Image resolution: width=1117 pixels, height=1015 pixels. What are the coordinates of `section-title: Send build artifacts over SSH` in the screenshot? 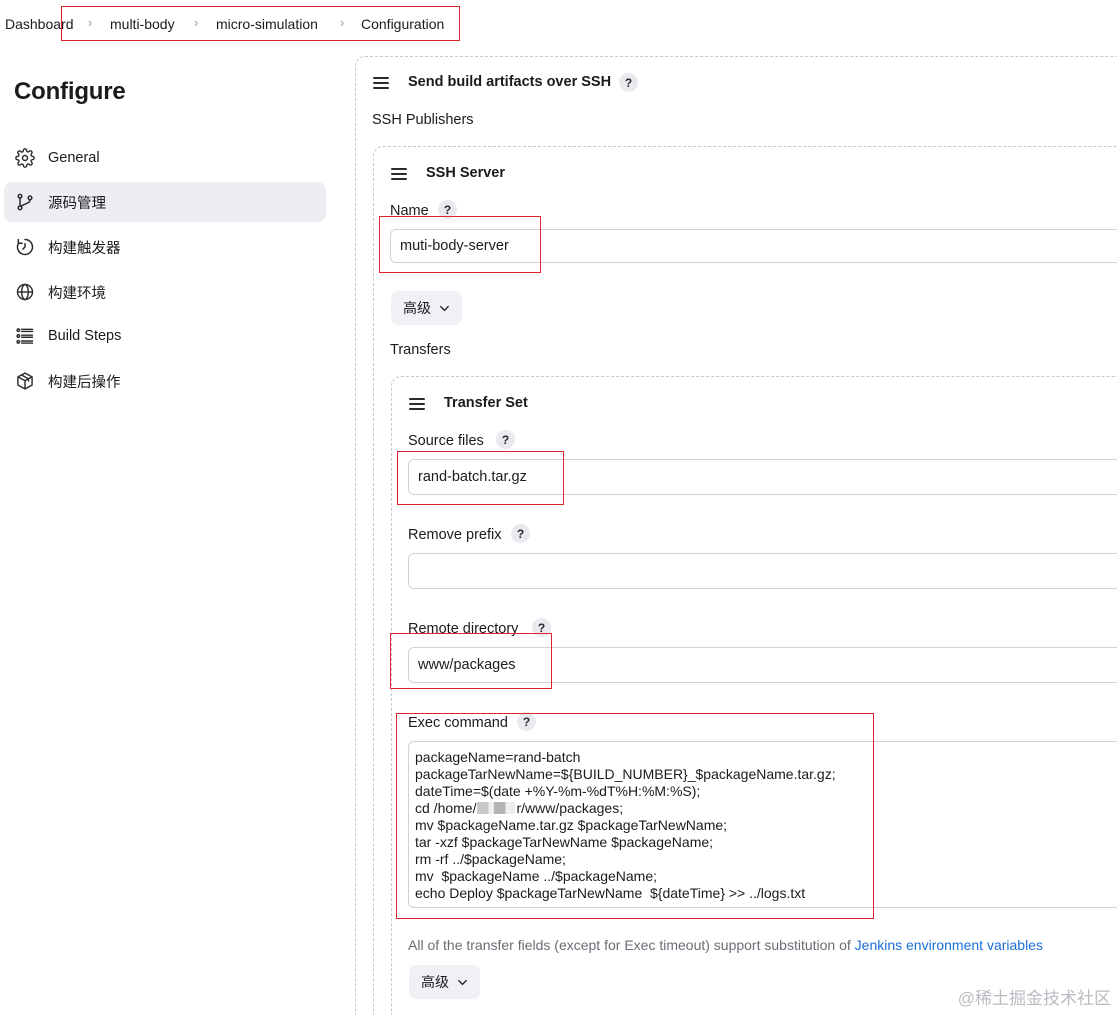 It's located at (510, 82).